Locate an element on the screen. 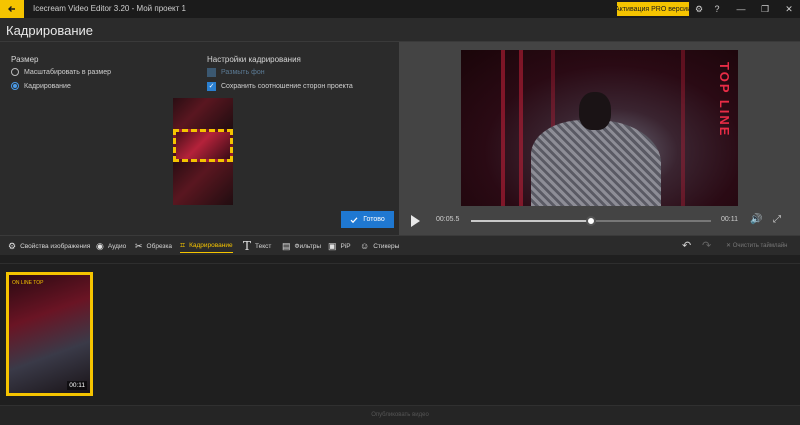 Image resolution: width=800 pixels, height=425 pixels. publish-video-button: Опубликовать видео is located at coordinates (400, 415).